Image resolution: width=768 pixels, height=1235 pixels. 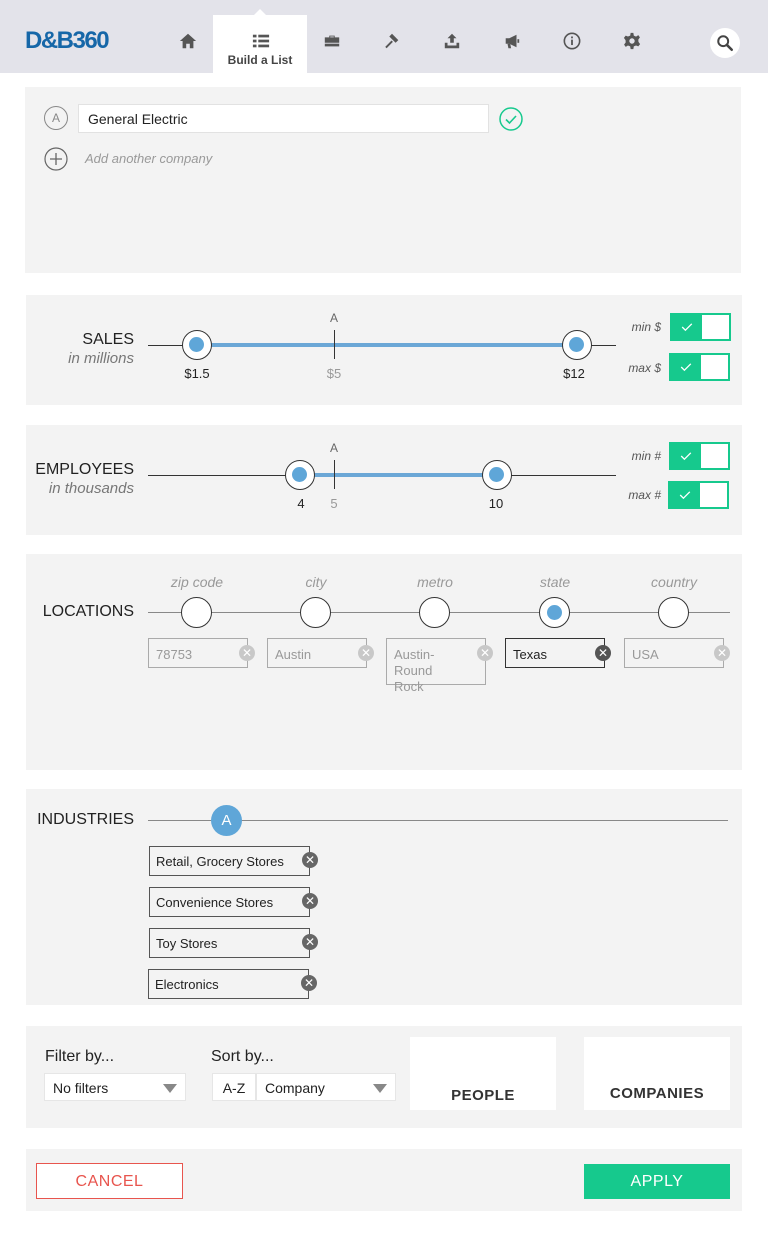 I want to click on location-heading-city: city, so click(x=316, y=582).